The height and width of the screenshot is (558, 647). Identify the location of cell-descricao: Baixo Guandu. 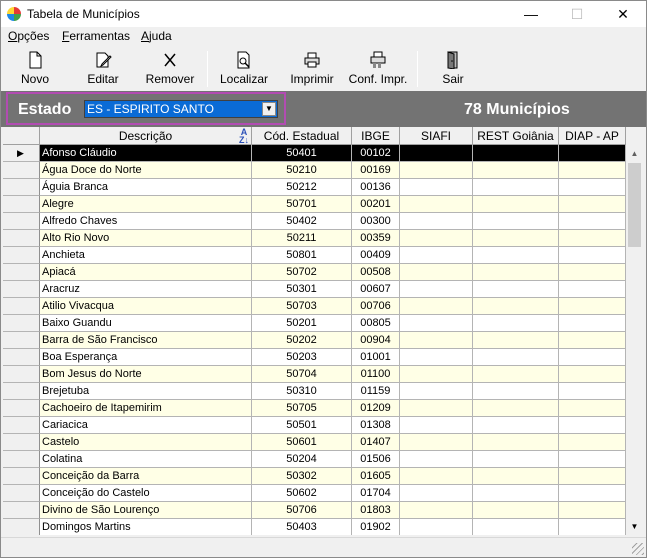
(146, 323).